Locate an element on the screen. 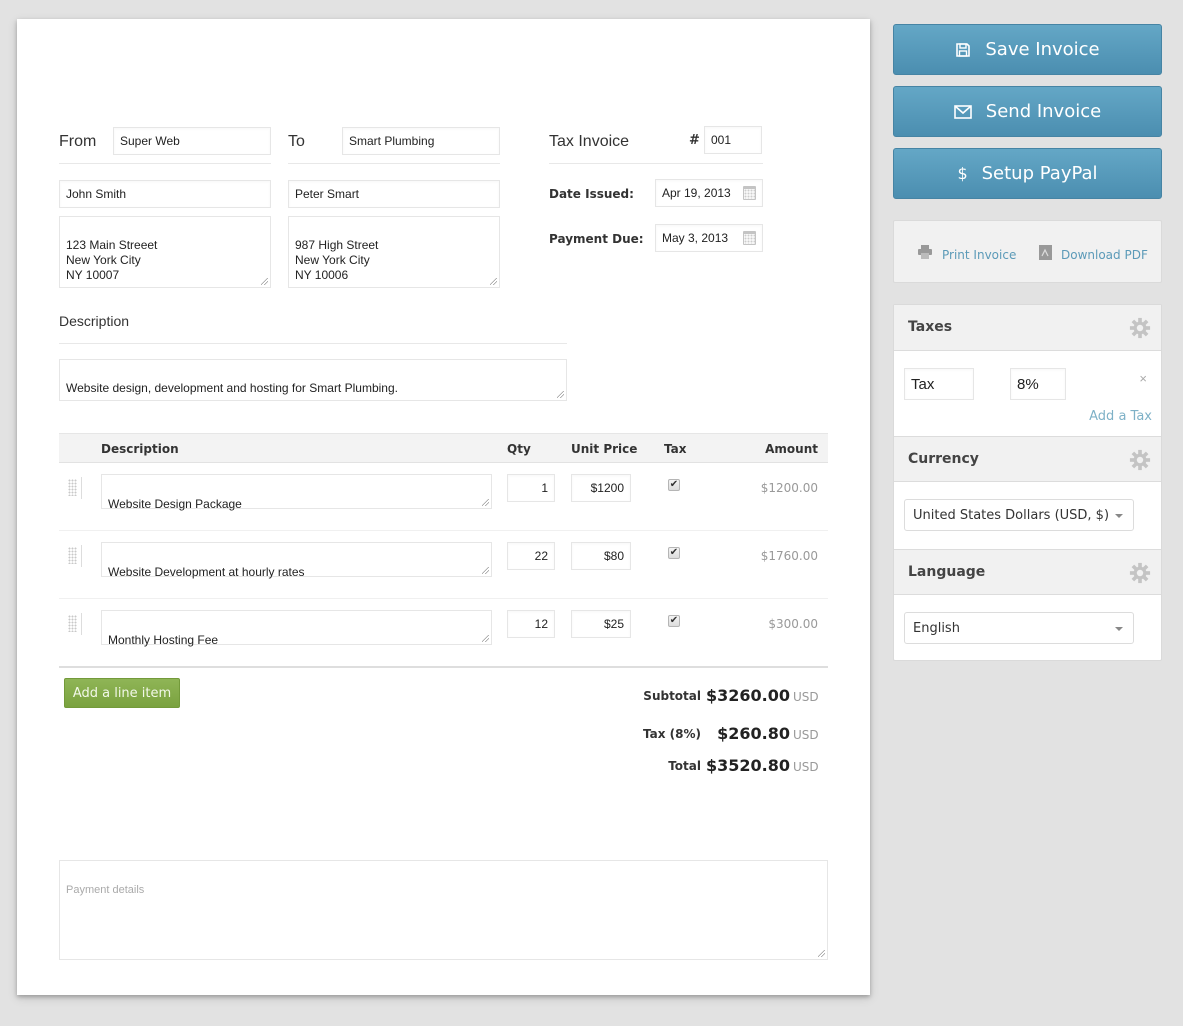  to-address-text: 987 High Street New York City NY 10006 is located at coordinates (337, 260).